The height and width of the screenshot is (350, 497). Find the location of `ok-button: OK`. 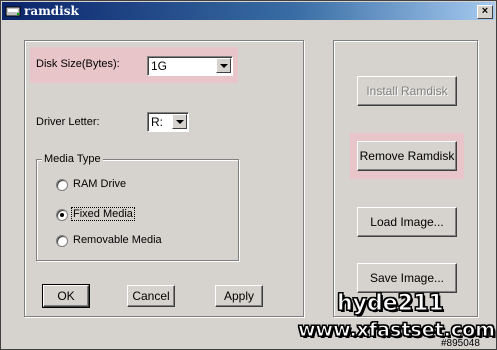

ok-button: OK is located at coordinates (66, 296).